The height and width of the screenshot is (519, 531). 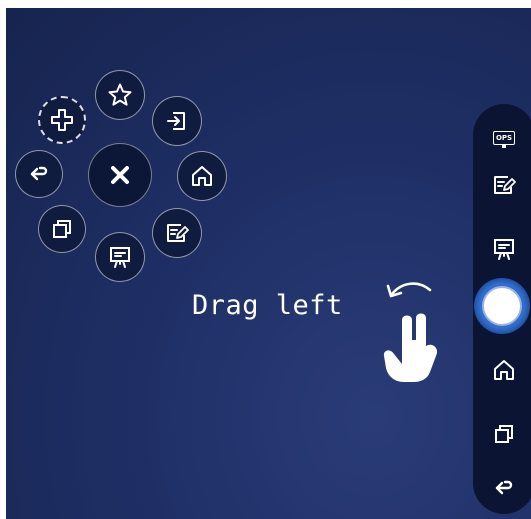 What do you see at coordinates (267, 305) in the screenshot?
I see `drag-left-hint: Drag left` at bounding box center [267, 305].